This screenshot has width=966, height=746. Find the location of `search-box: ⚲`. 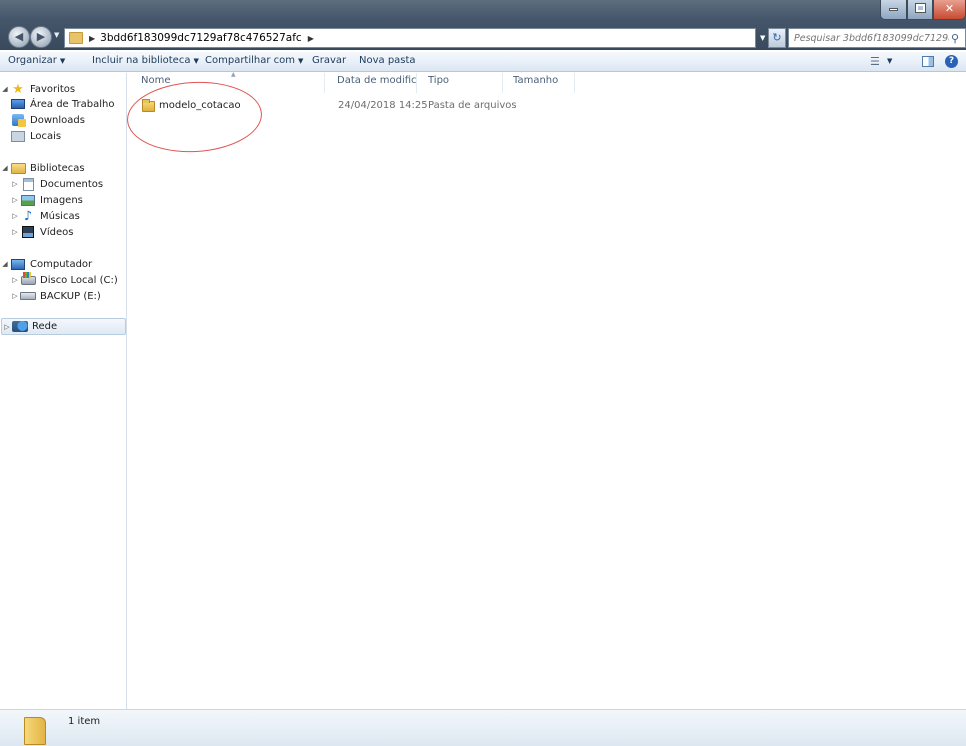

search-box: ⚲ is located at coordinates (877, 38).